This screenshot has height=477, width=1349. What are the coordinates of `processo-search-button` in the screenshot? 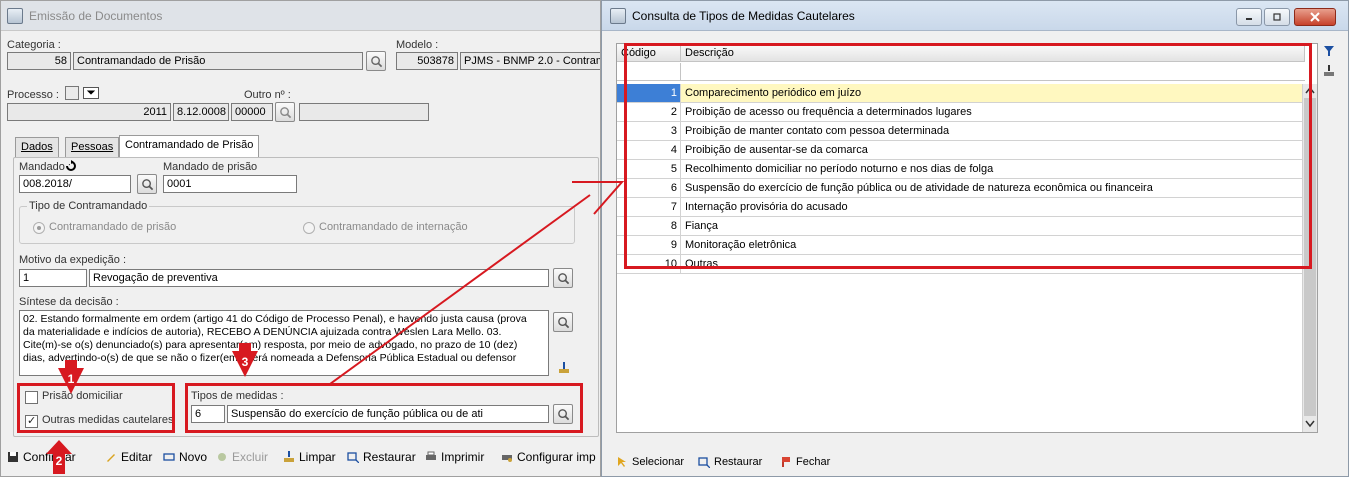 It's located at (285, 112).